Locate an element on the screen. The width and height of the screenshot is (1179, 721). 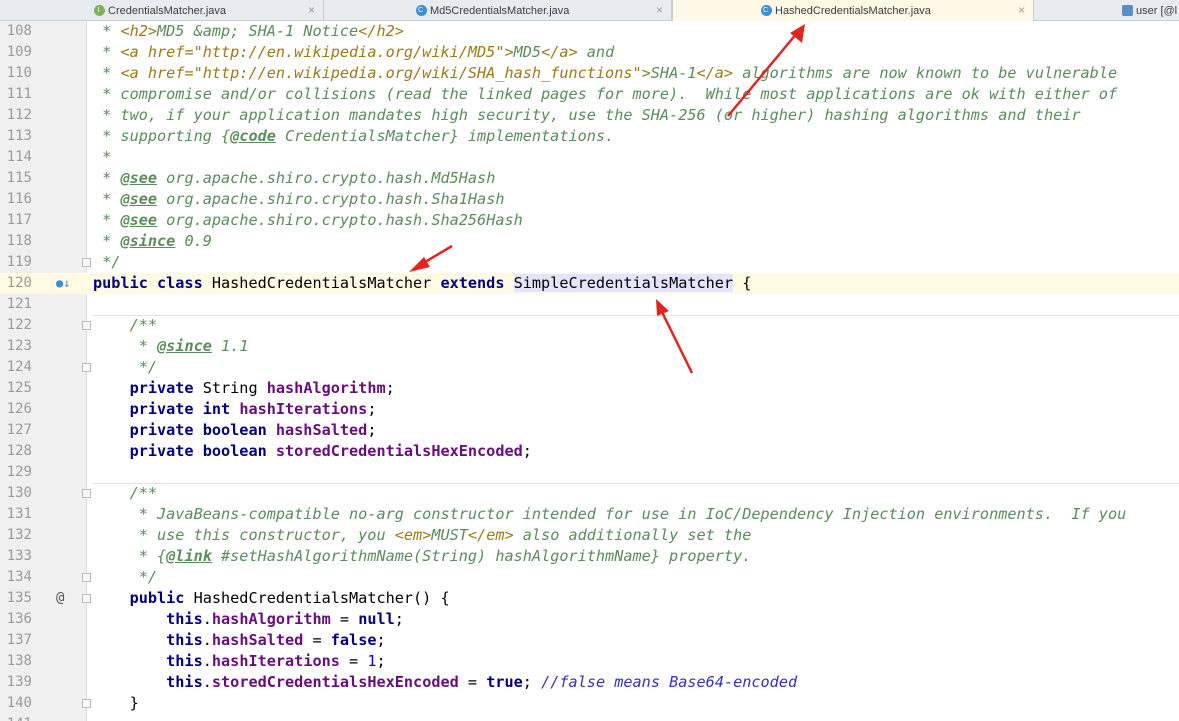
code-text: this.hashAlgorithm = null; is located at coordinates (248, 619).